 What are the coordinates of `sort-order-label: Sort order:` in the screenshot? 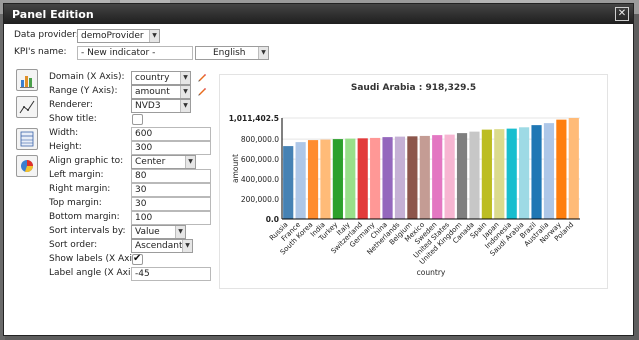 It's located at (73, 245).